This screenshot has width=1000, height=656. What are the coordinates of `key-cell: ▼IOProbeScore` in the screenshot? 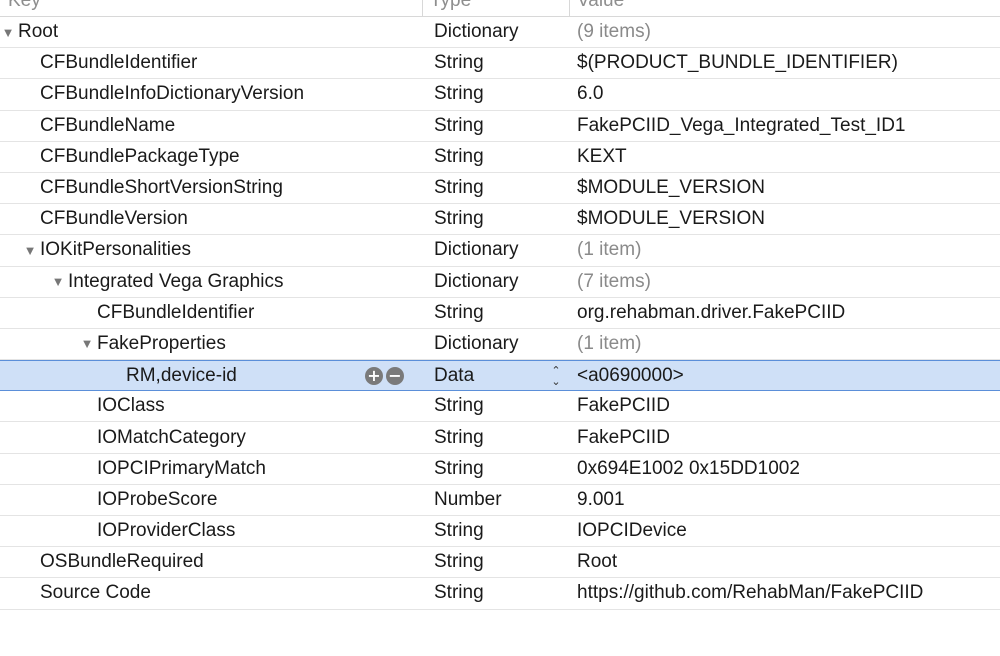 It's located at (148, 500).